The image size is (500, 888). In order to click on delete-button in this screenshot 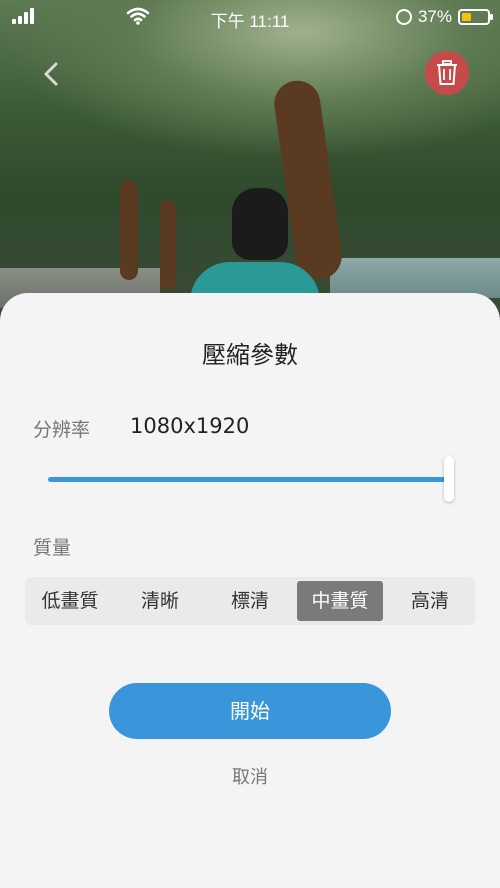, I will do `click(447, 73)`.